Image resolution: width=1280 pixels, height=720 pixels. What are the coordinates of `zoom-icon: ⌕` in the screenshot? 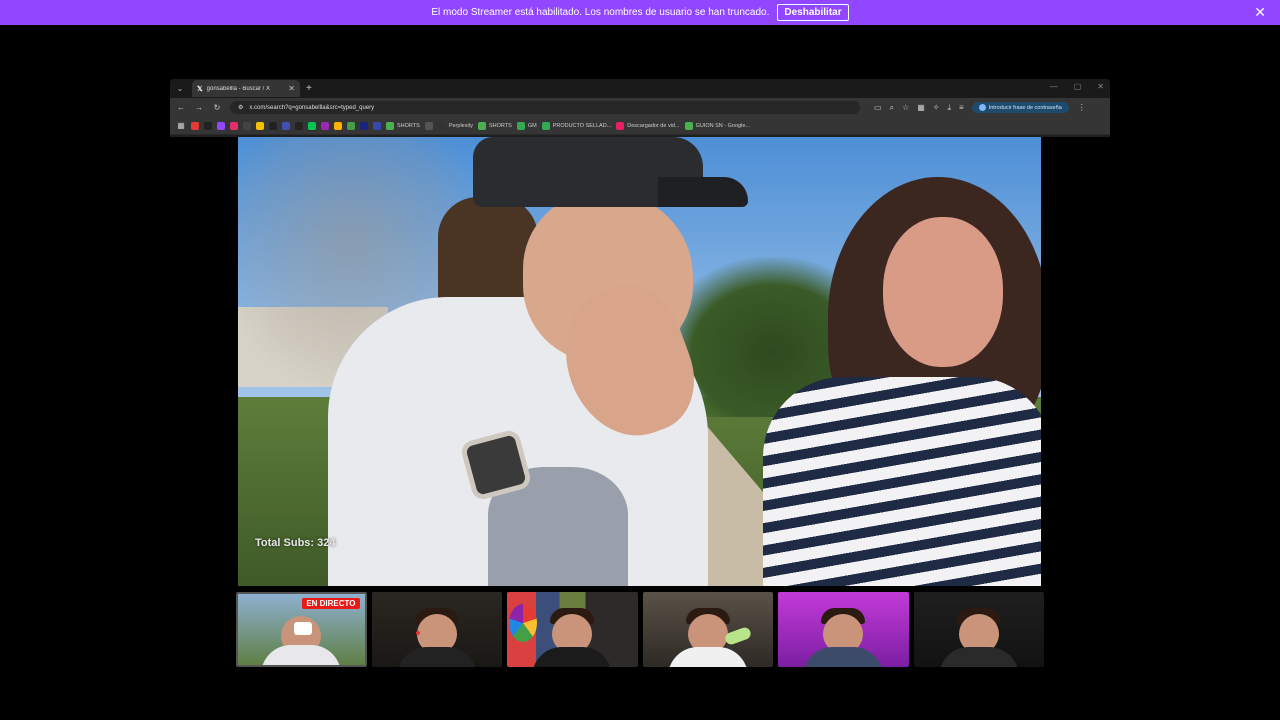 It's located at (892, 108).